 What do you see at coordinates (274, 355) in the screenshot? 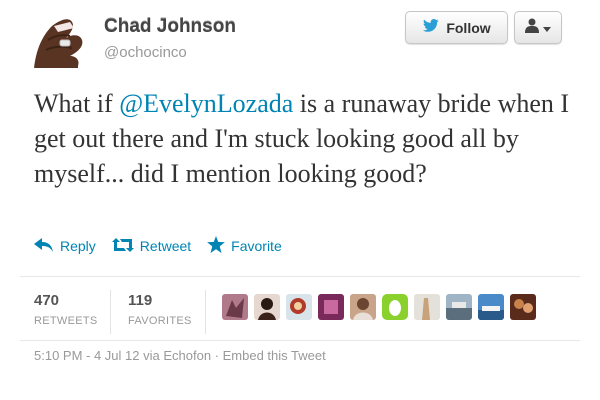
I see `embed-tweet-link: Embed this Tweet` at bounding box center [274, 355].